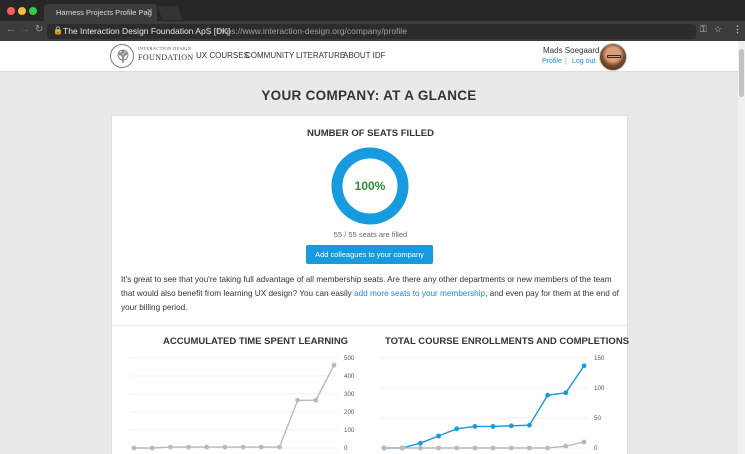 This screenshot has height=454, width=745. I want to click on logo-text-bottom: FOUNDATION, so click(166, 57).